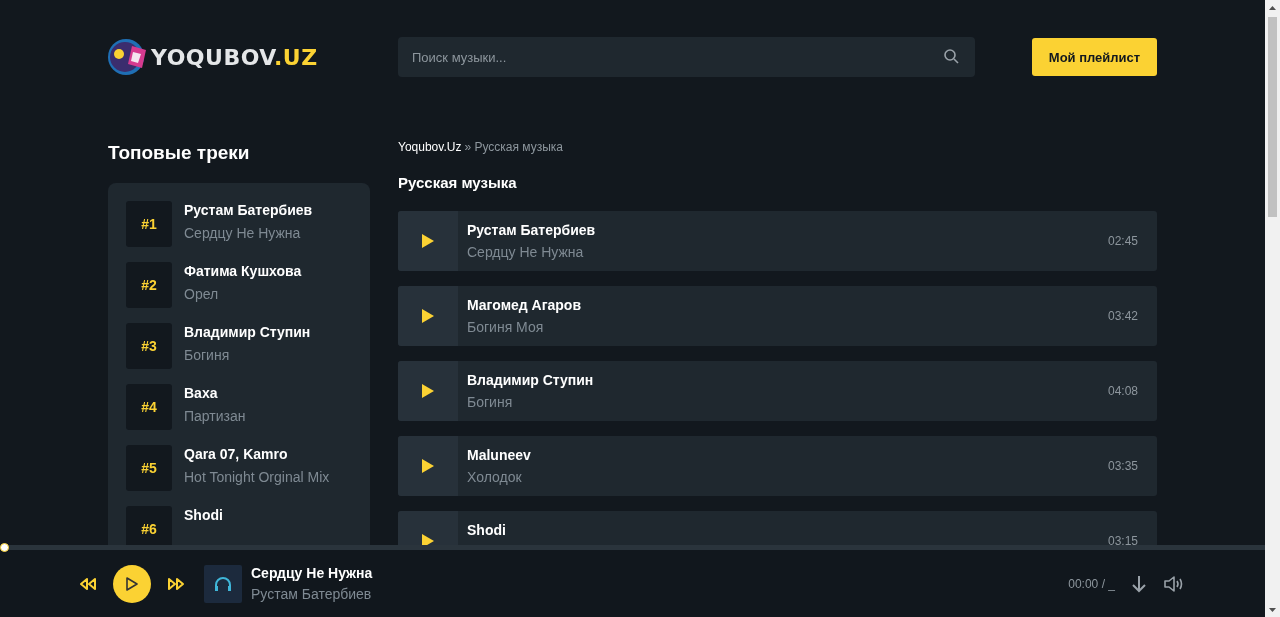 The image size is (1280, 617). Describe the element at coordinates (128, 57) in the screenshot. I see `logo-icon` at that location.